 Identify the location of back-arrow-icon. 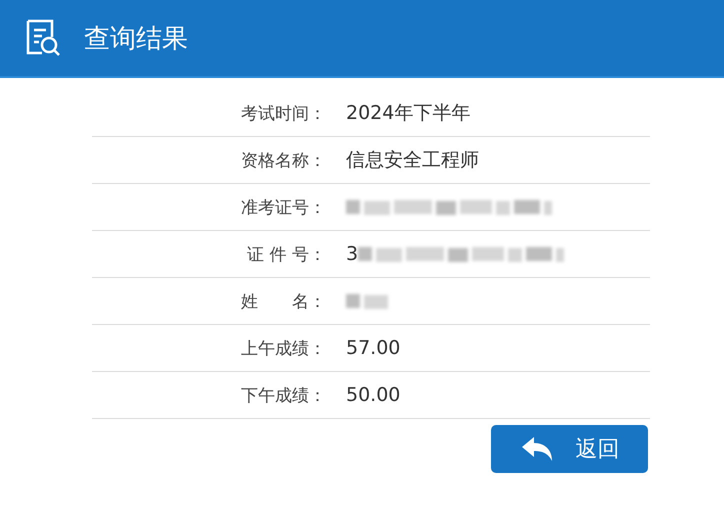
(537, 449).